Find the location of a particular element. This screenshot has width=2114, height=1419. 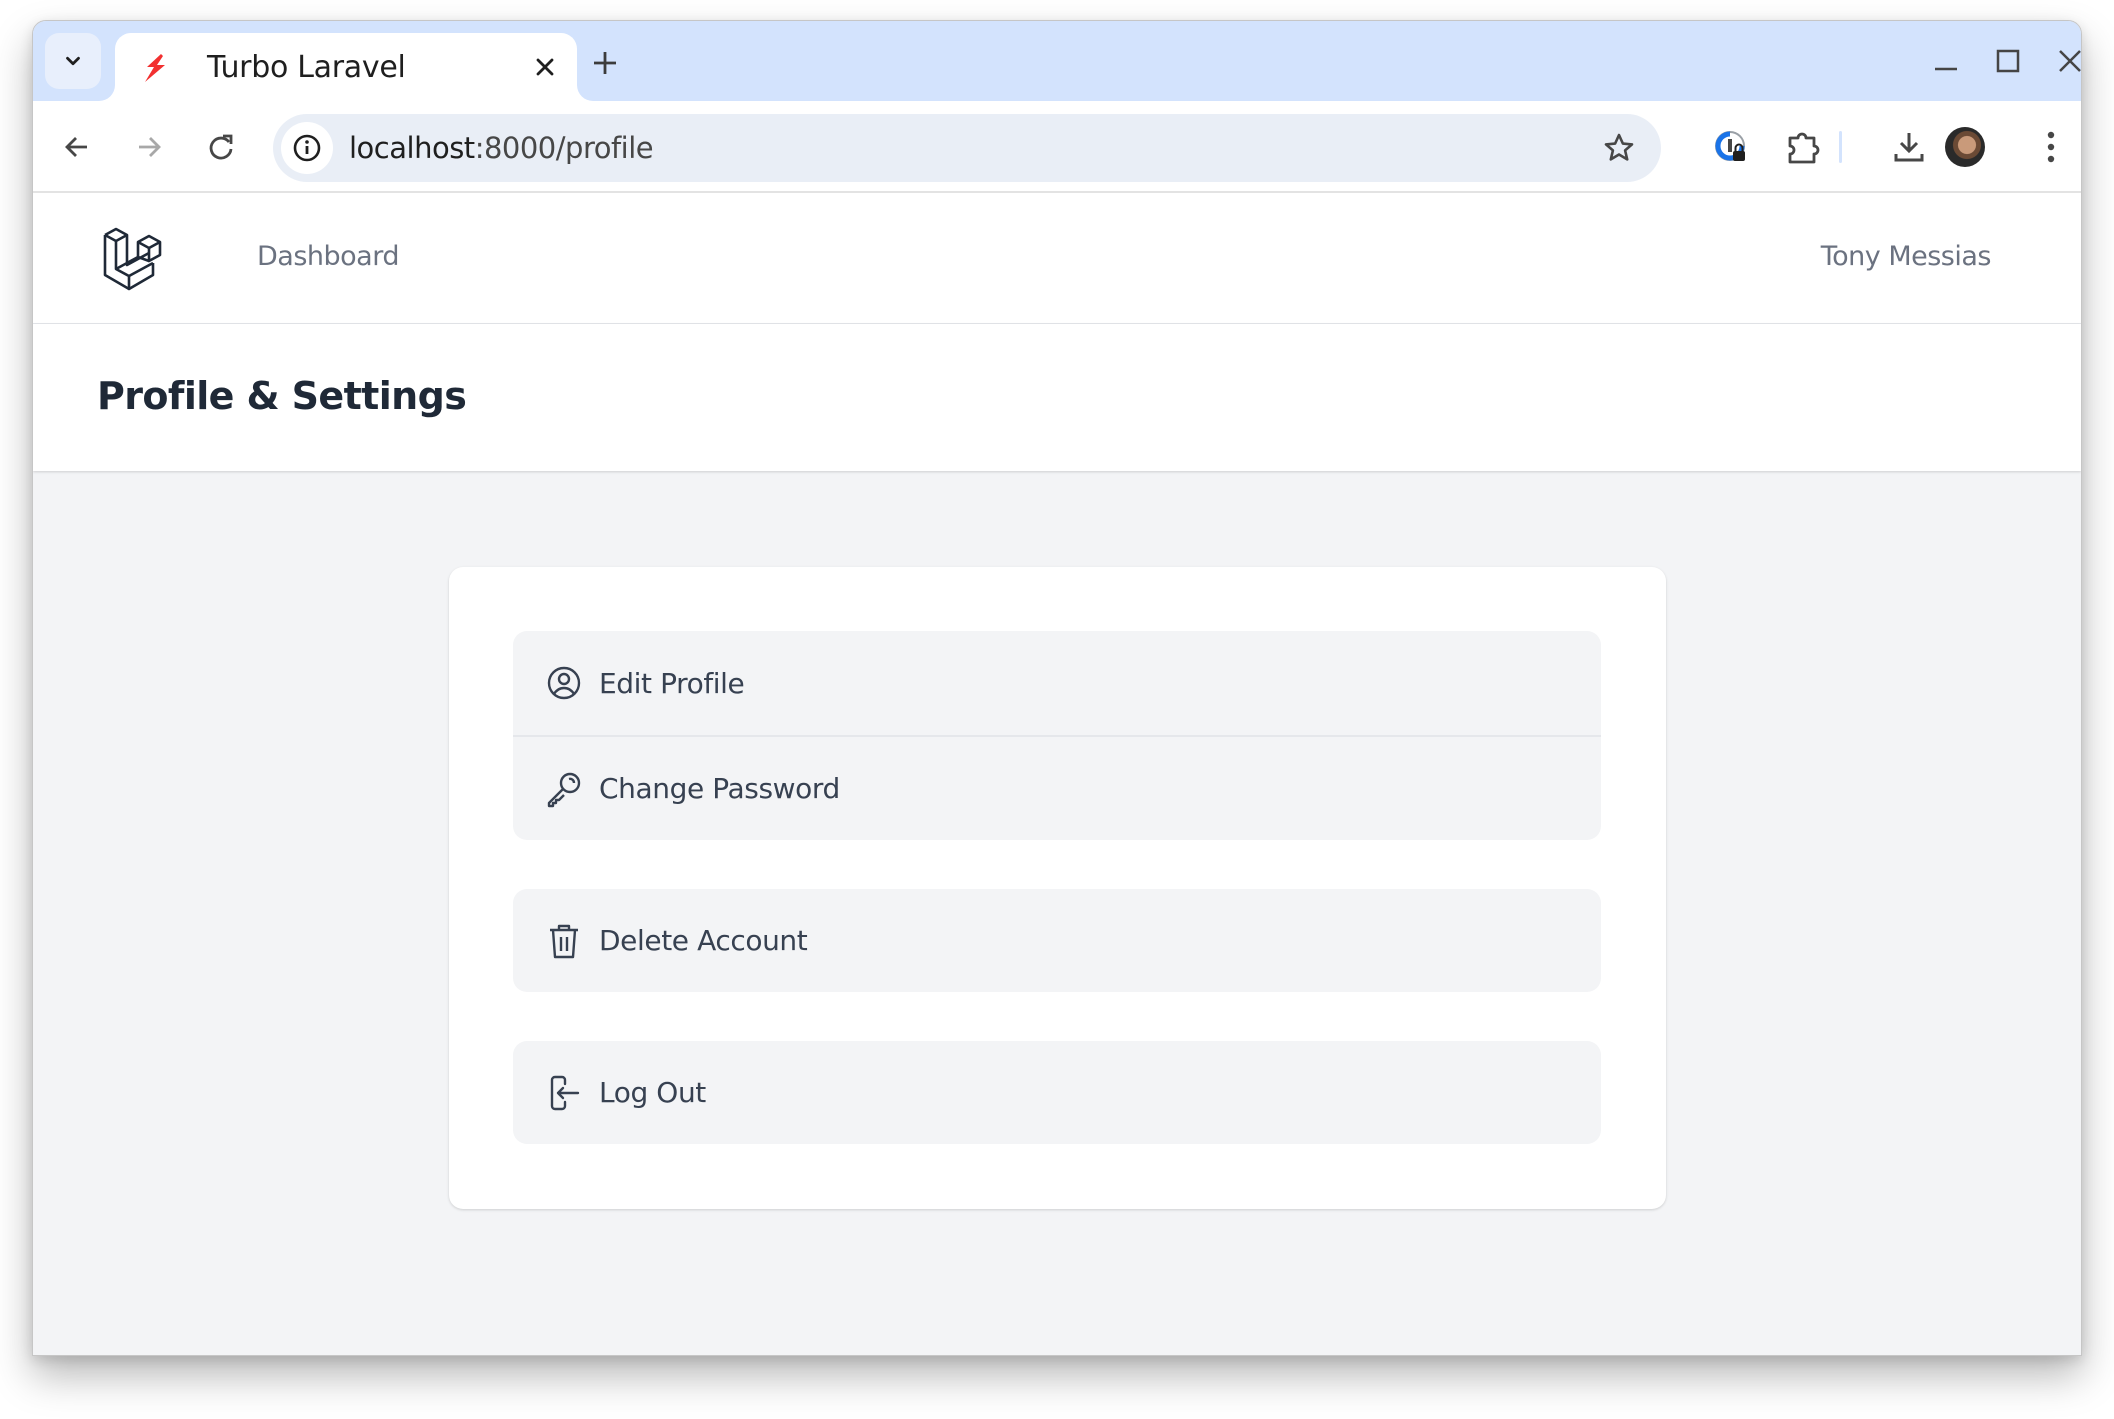

extensions-button is located at coordinates (1803, 147).